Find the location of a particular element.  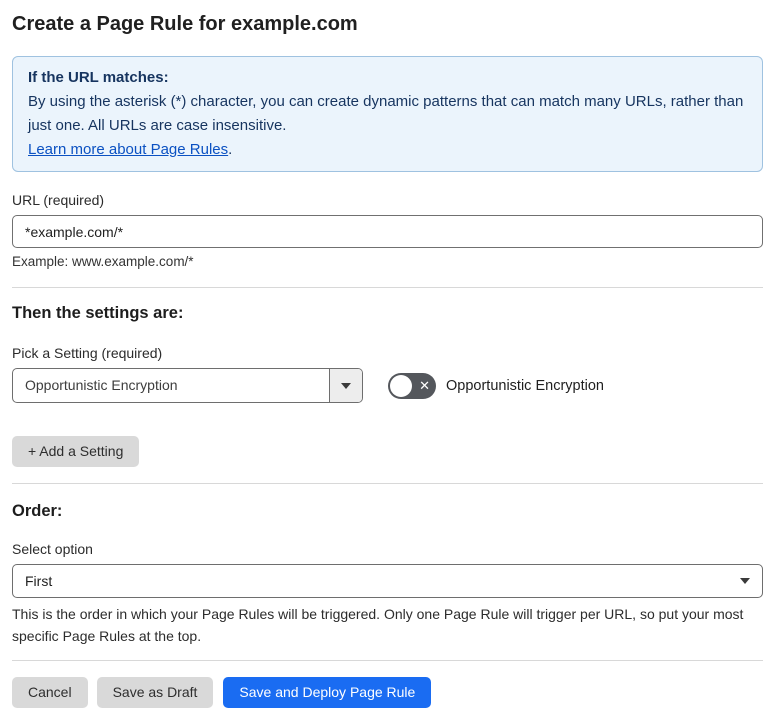

select-option-label: Select option is located at coordinates (52, 549).